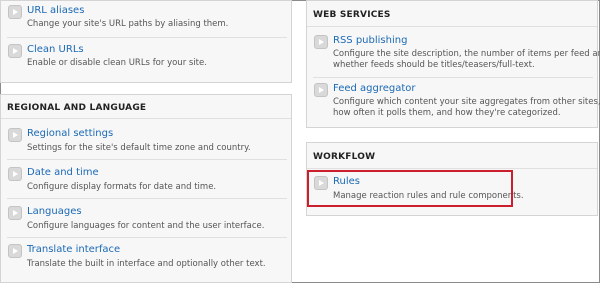 This screenshot has width=600, height=283. I want to click on rules-highlight-box, so click(410, 188).